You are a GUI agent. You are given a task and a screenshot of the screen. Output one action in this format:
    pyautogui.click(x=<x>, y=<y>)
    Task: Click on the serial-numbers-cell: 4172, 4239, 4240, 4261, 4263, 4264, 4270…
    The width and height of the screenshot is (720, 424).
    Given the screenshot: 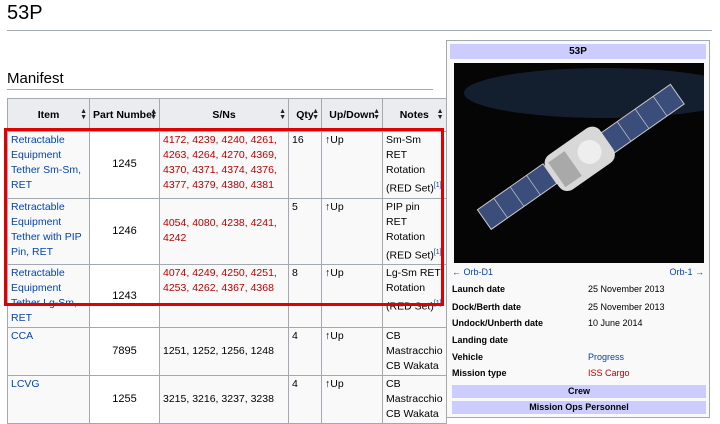 What is the action you would take?
    pyautogui.click(x=224, y=165)
    